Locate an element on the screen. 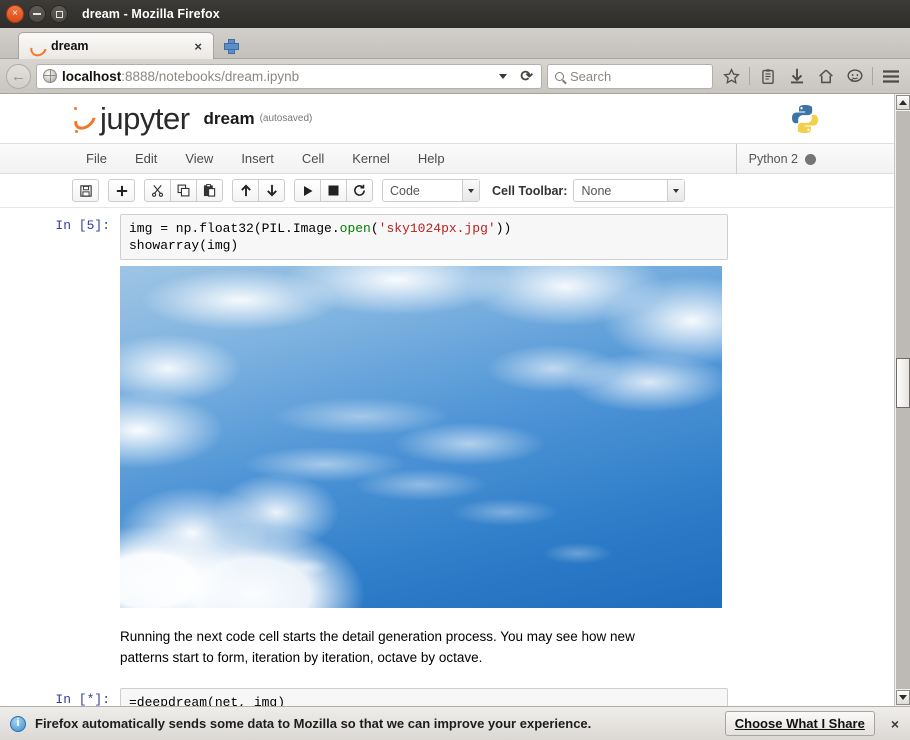  new-tab-button is located at coordinates (230, 45).